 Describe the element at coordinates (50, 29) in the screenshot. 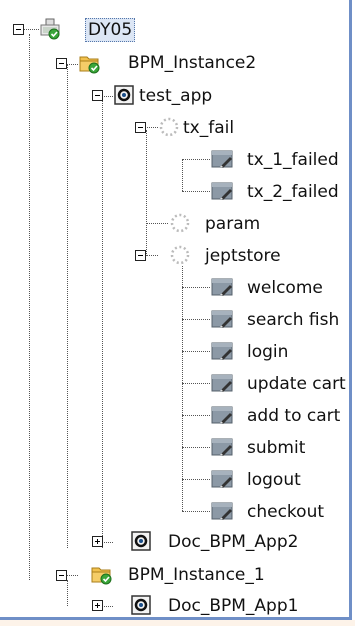

I see `host-check-icon` at that location.